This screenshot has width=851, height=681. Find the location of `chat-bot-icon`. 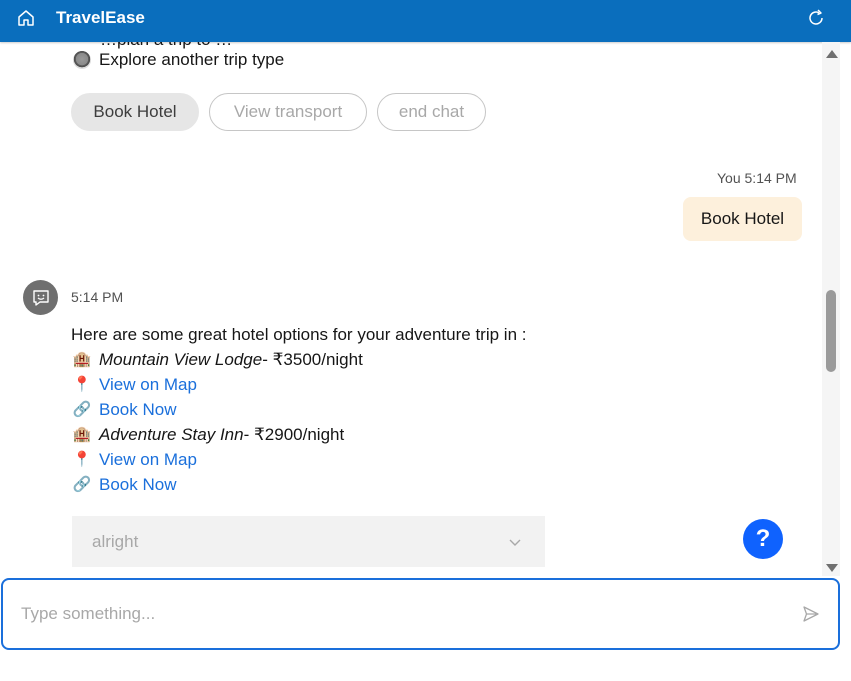

chat-bot-icon is located at coordinates (40, 297).